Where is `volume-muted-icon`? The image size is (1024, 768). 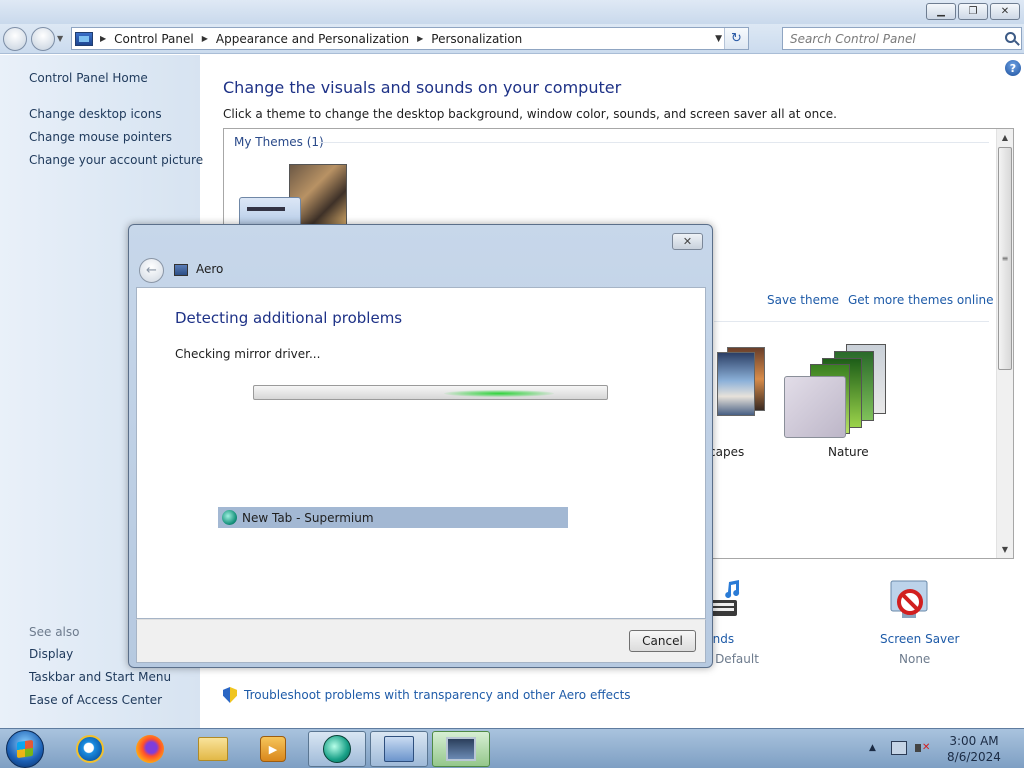 volume-muted-icon is located at coordinates (923, 748).